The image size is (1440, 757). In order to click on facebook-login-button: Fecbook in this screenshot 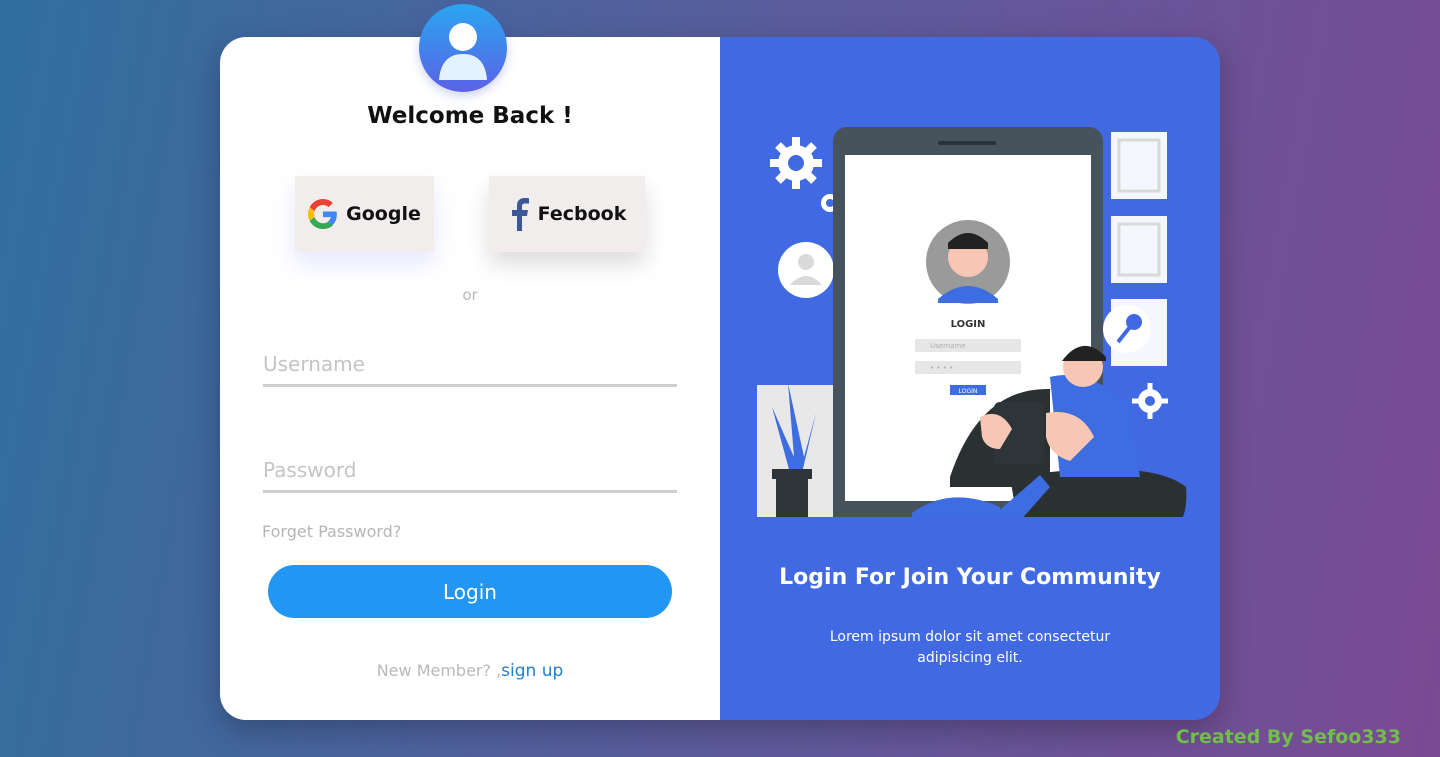, I will do `click(567, 214)`.